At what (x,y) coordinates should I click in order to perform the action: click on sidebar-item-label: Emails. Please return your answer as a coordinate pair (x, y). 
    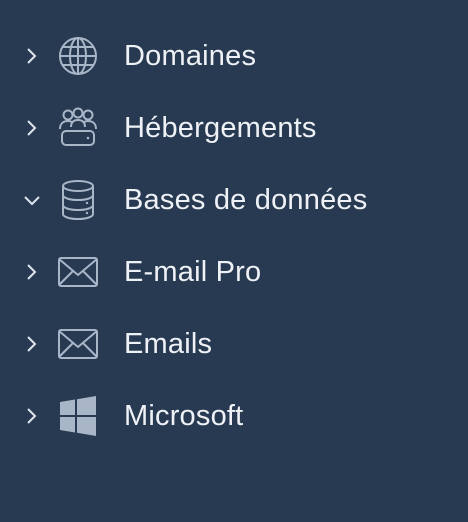
    Looking at the image, I should click on (168, 344).